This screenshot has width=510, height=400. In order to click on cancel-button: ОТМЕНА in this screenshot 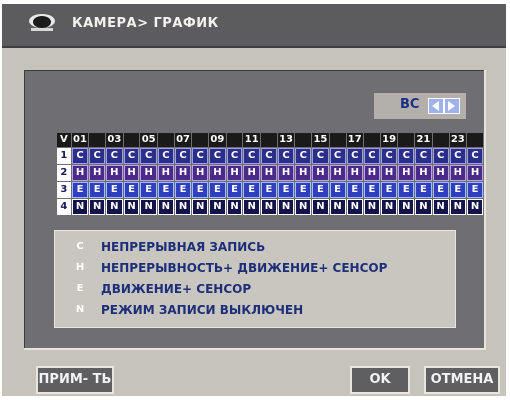, I will do `click(462, 380)`.